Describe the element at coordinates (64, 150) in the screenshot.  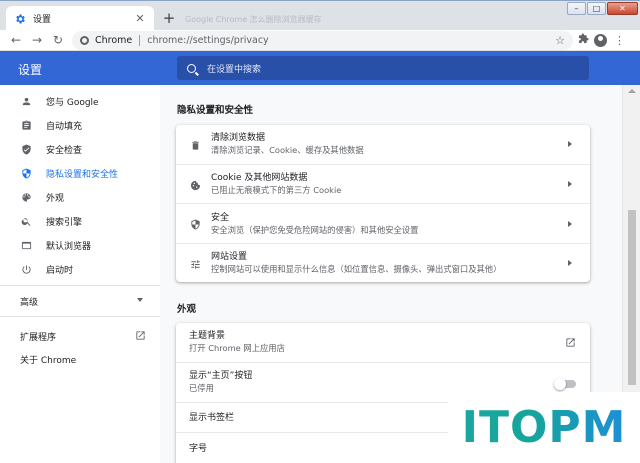
I see `sidebar-item-label: 安全检查` at that location.